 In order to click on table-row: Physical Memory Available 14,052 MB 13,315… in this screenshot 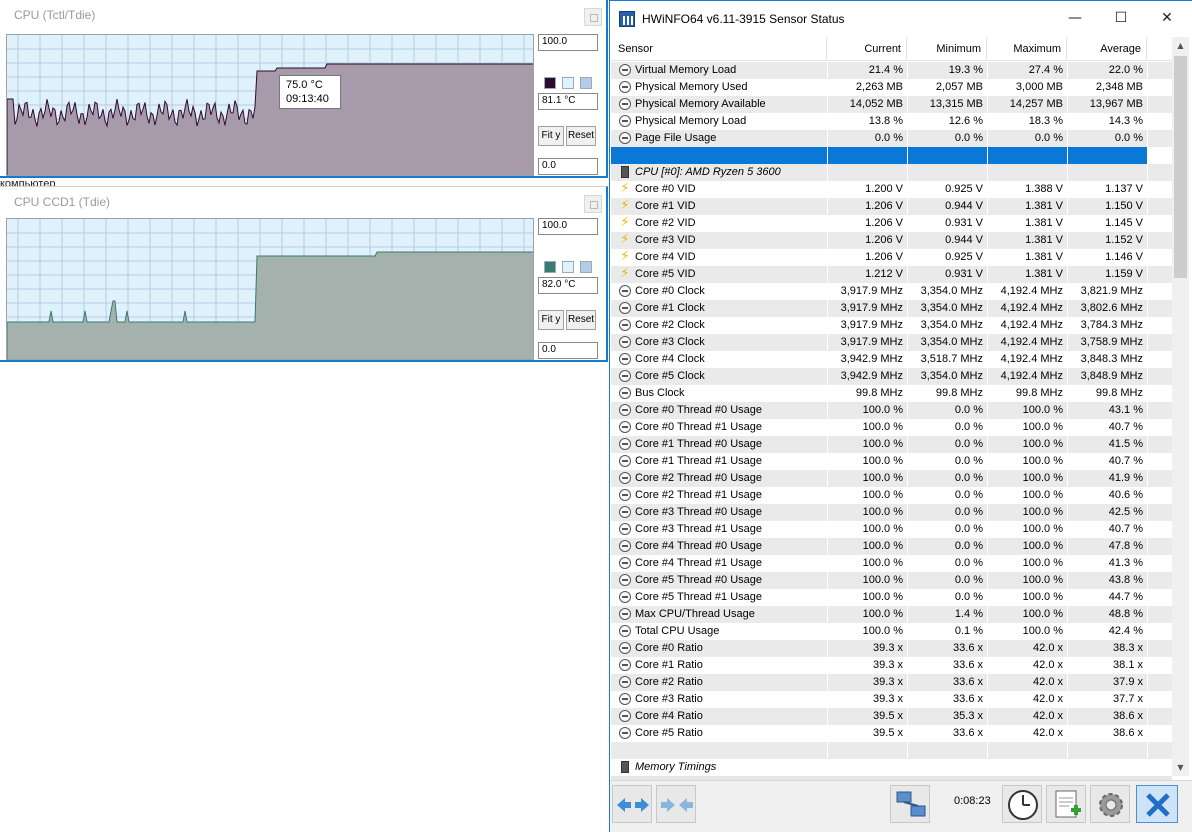, I will do `click(891, 104)`.